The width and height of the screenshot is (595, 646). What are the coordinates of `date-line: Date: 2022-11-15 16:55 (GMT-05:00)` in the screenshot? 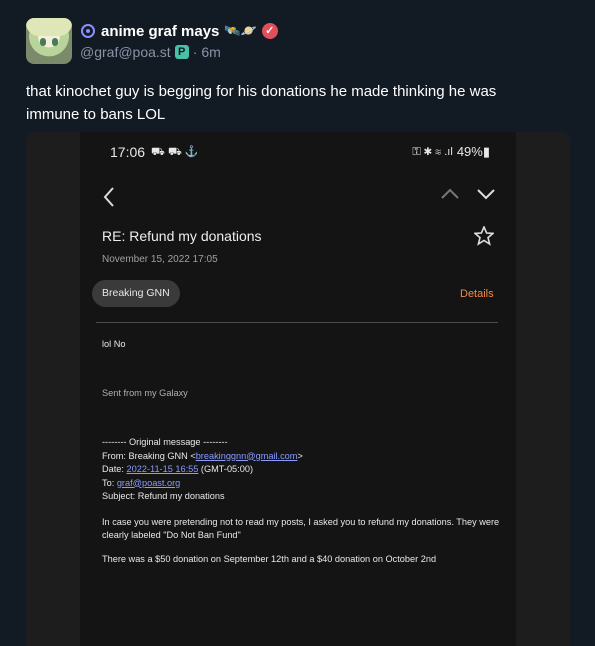 It's located at (178, 469).